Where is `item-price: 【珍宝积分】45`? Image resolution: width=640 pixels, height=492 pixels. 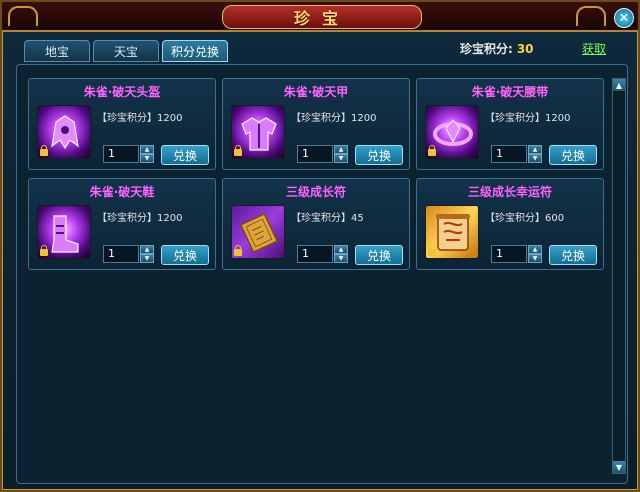
item-price: 【珍宝积分】45 is located at coordinates (327, 218).